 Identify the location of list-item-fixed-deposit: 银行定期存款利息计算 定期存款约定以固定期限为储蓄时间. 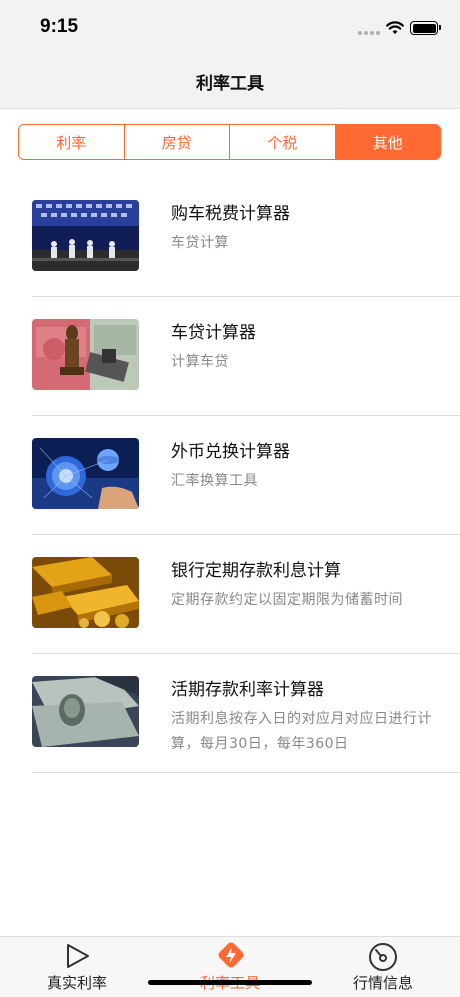
(230, 594).